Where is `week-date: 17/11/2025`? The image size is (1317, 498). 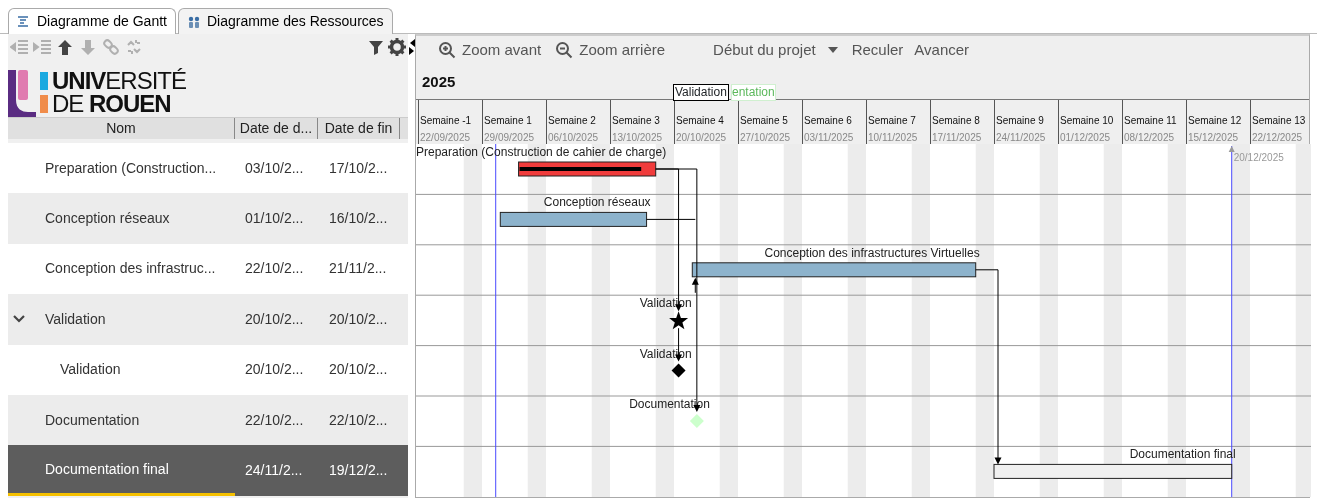 week-date: 17/11/2025 is located at coordinates (957, 138).